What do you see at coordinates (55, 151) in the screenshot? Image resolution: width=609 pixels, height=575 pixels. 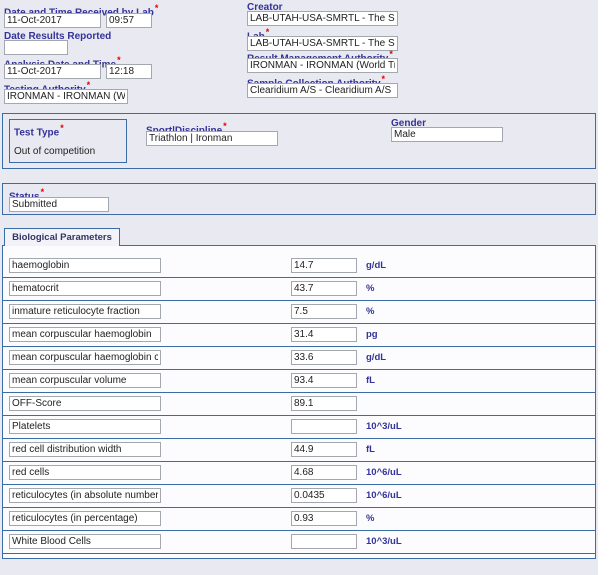 I see `test-type-value: Out of competition` at bounding box center [55, 151].